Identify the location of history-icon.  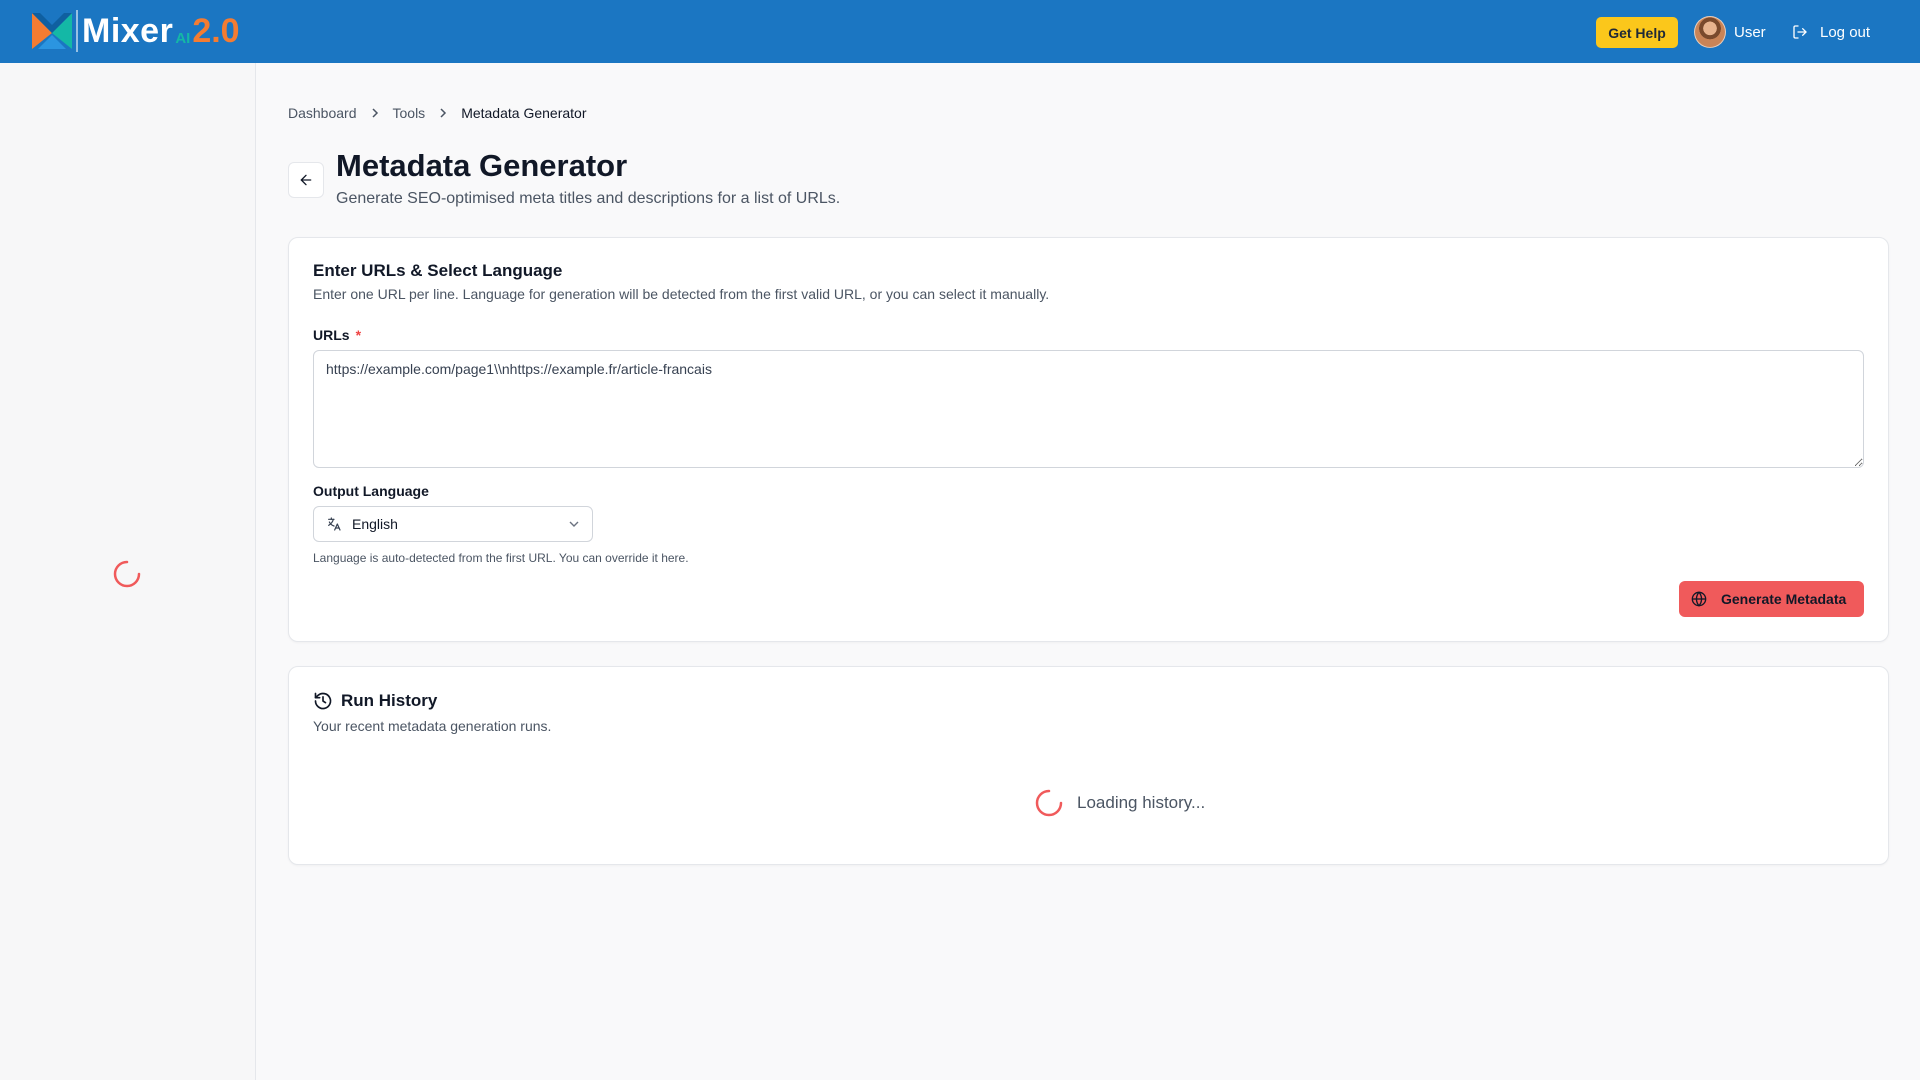
(323, 701).